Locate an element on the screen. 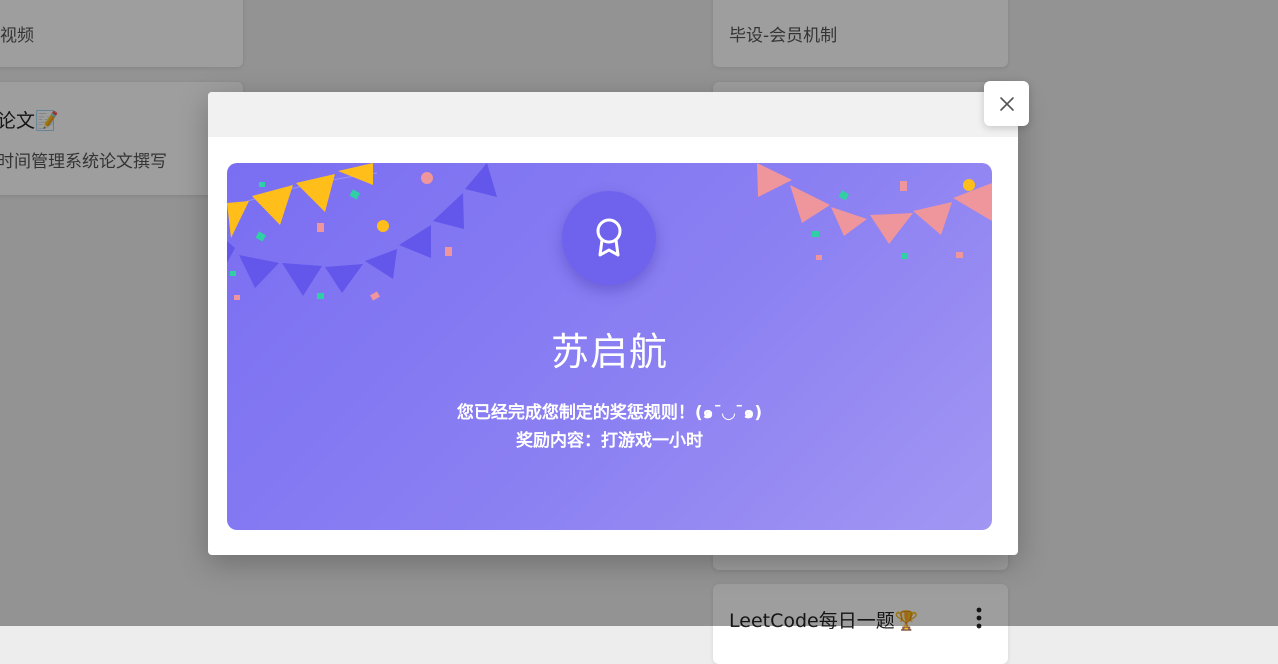 Image resolution: width=1278 pixels, height=664 pixels. award-ribbon-icon is located at coordinates (609, 238).